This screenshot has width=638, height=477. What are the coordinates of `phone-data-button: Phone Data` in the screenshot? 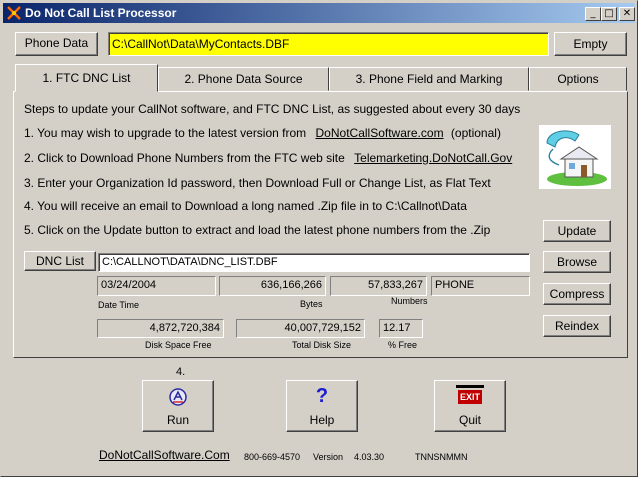 It's located at (56, 44).